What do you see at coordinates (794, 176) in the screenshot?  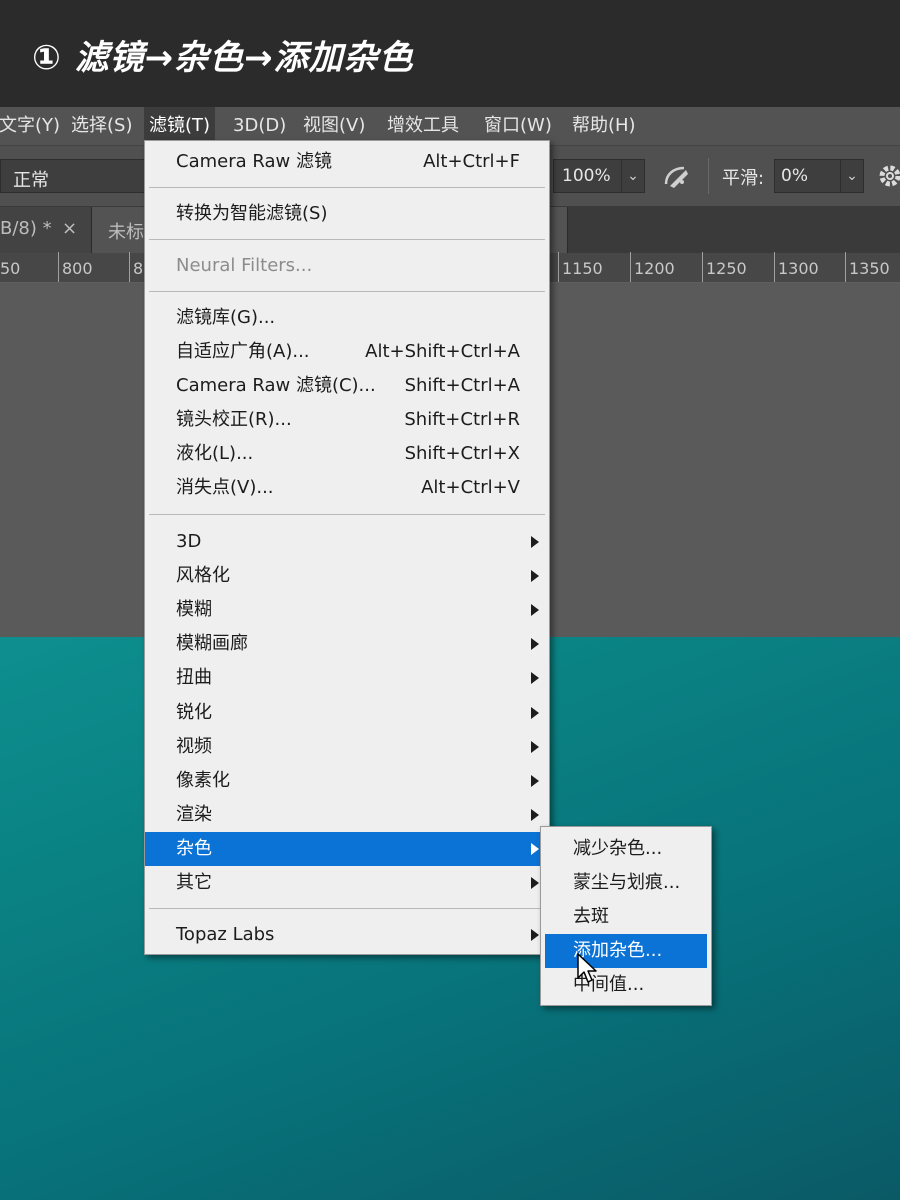 I see `smoothing-value: 0%` at bounding box center [794, 176].